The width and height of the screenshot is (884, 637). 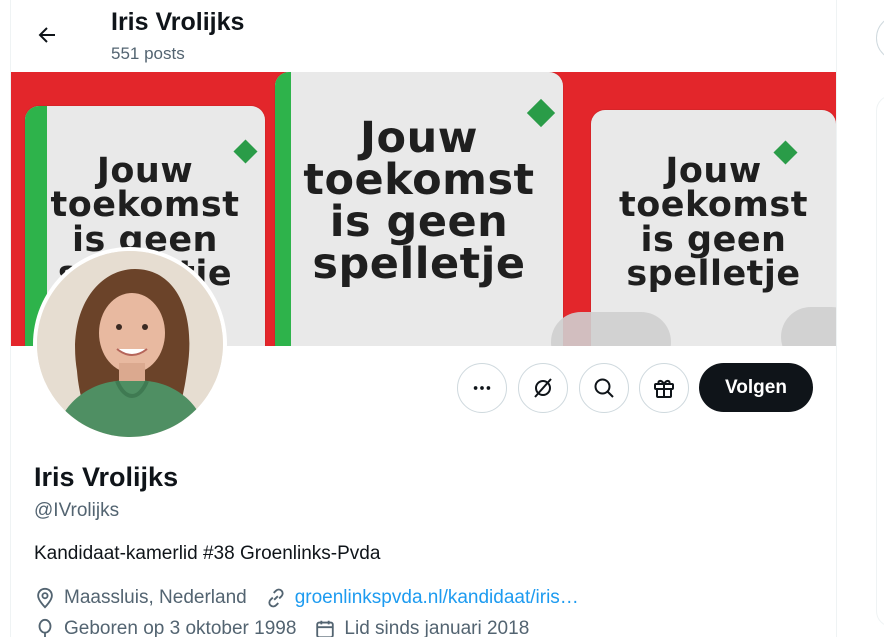 What do you see at coordinates (207, 553) in the screenshot?
I see `profile-bio: Kandidaat-kamerlid #38 Groenlinks-Pvda` at bounding box center [207, 553].